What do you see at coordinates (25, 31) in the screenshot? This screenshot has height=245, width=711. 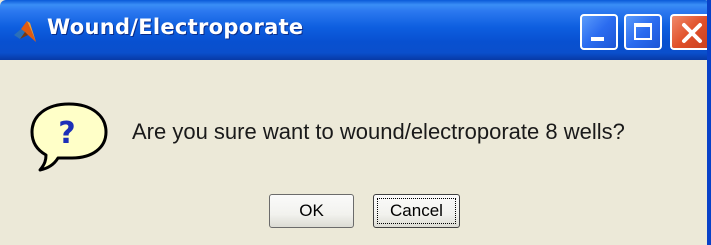 I see `matlab-logo-icon` at bounding box center [25, 31].